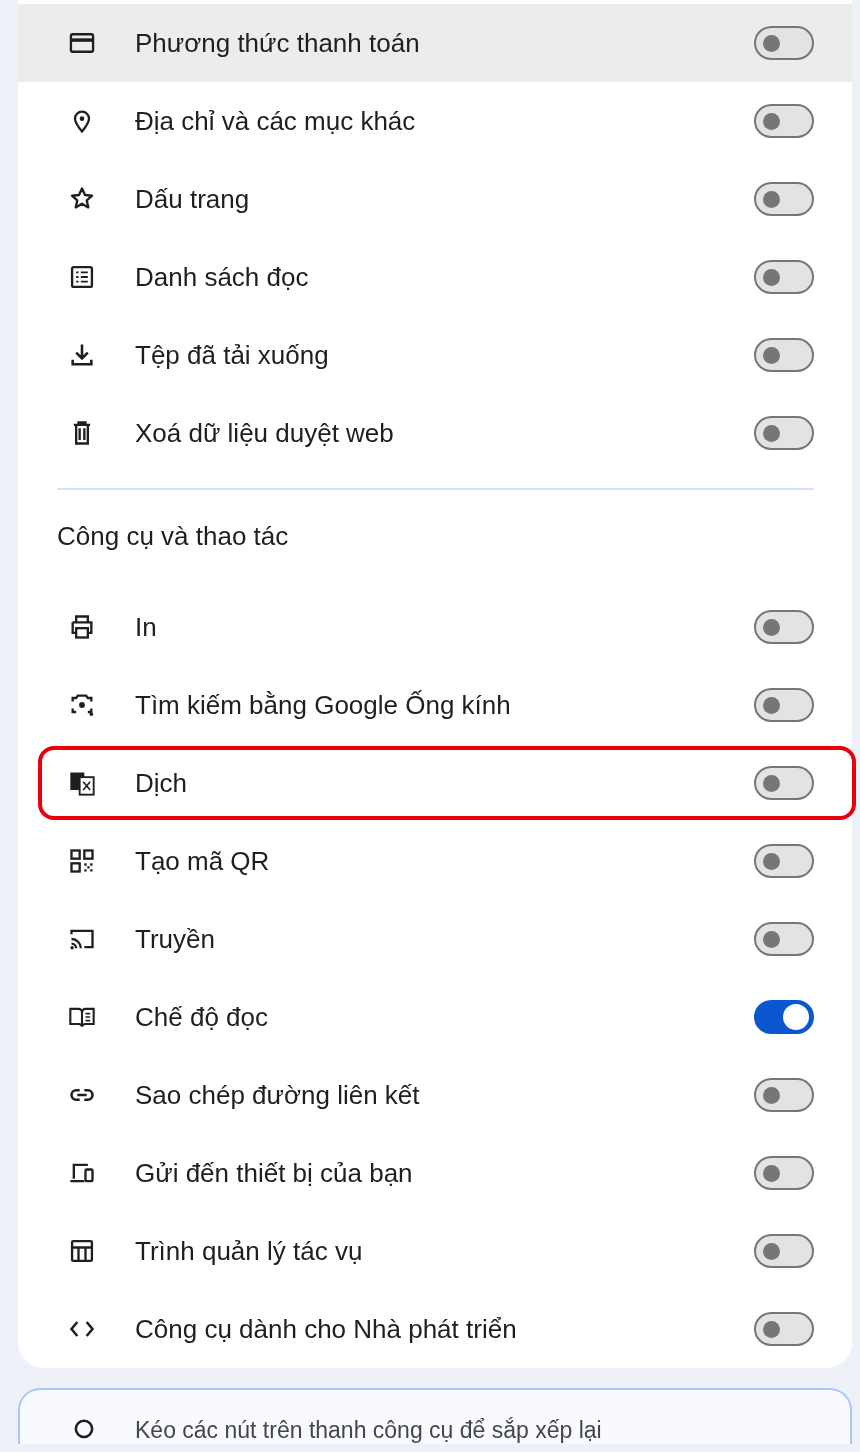  Describe the element at coordinates (435, 433) in the screenshot. I see `menu-item: Xoá dữ liệu duyệt web` at that location.